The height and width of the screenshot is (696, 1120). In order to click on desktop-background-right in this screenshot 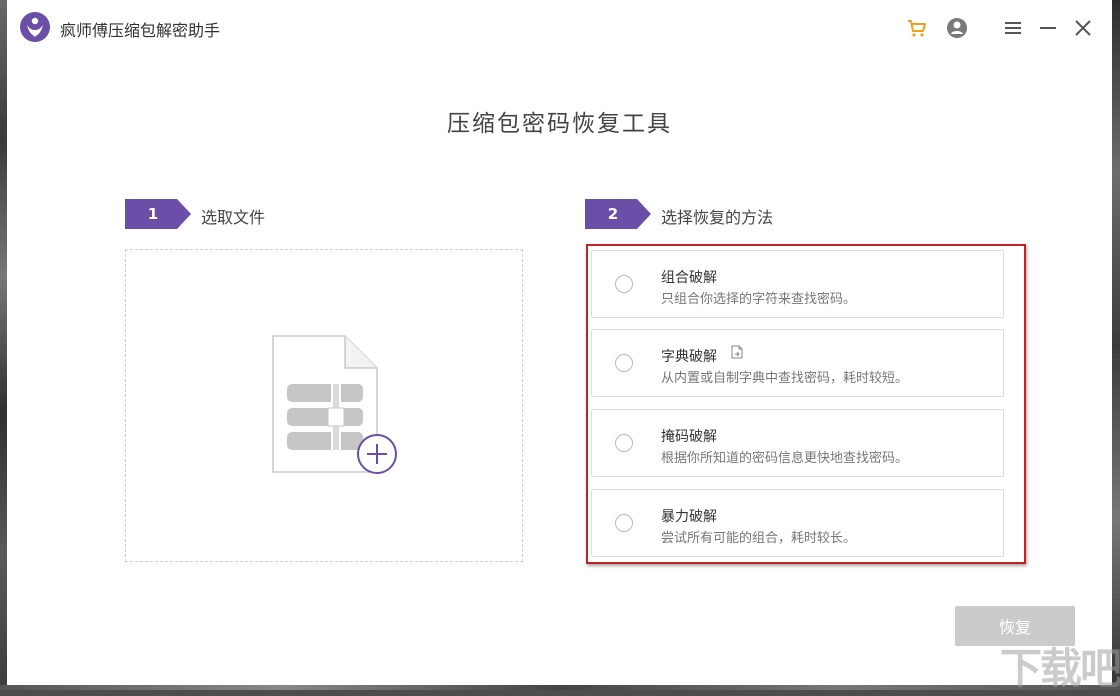, I will do `click(1116, 345)`.